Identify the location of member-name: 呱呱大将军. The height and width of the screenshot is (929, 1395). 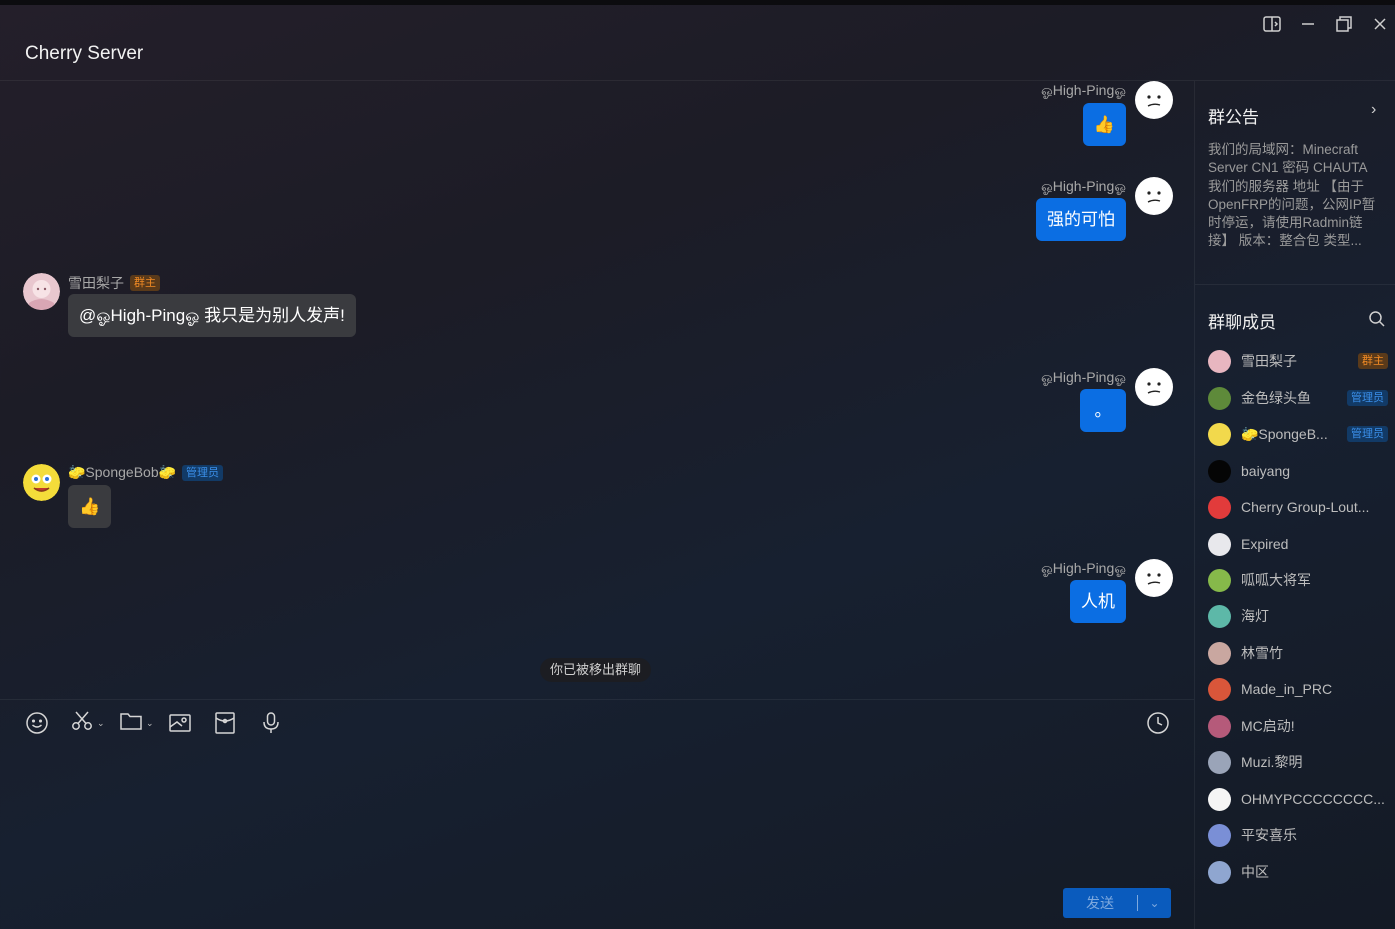
(1276, 580).